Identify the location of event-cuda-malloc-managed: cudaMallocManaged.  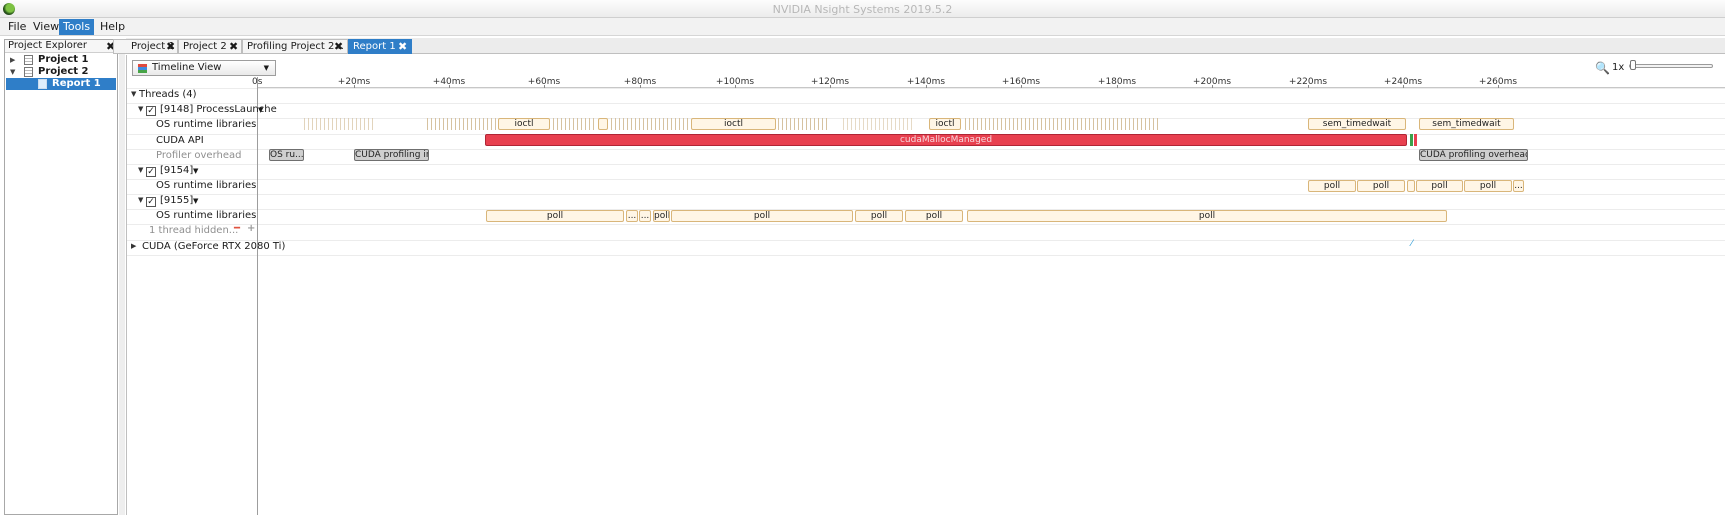
(946, 140).